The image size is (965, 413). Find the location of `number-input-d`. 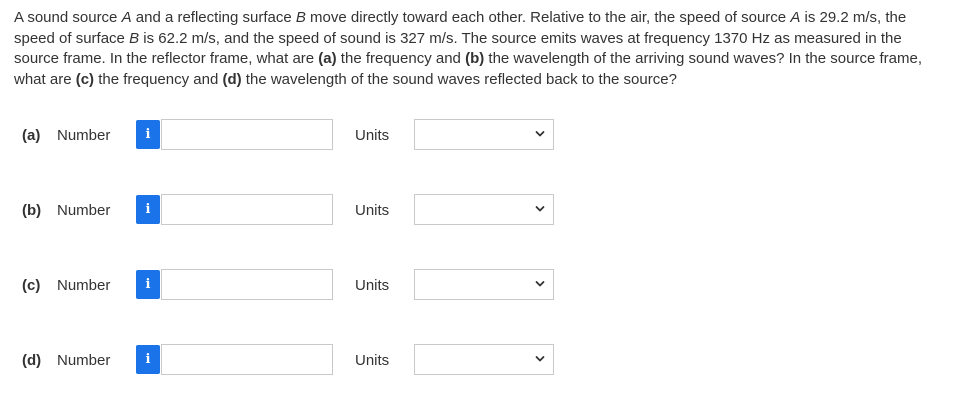

number-input-d is located at coordinates (247, 359).